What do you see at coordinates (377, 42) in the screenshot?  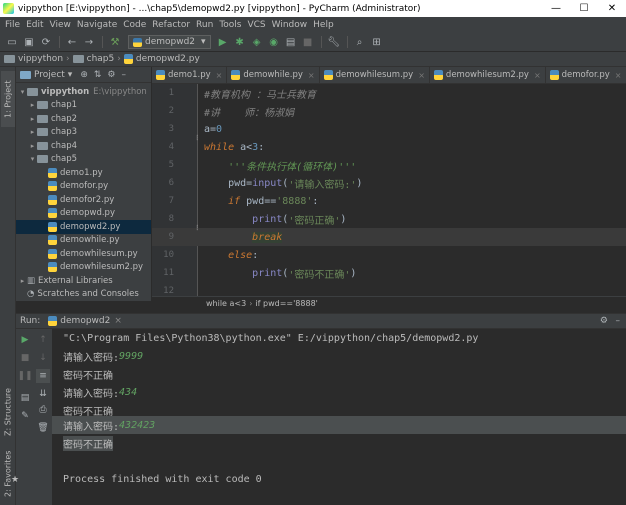 I see `structure-icon: ⊞` at bounding box center [377, 42].